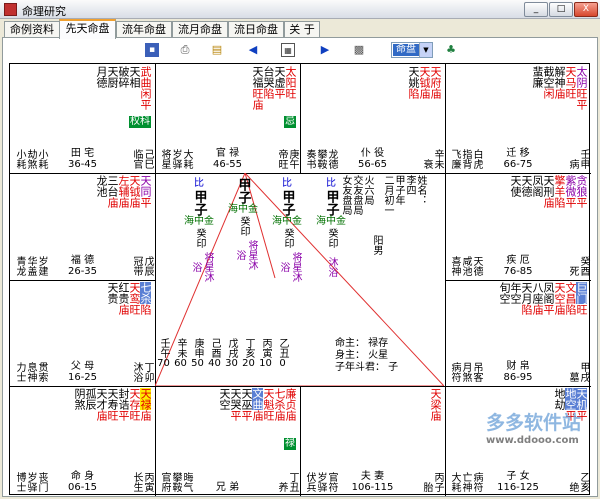  I want to click on palace-name: 子 女, so click(518, 476).